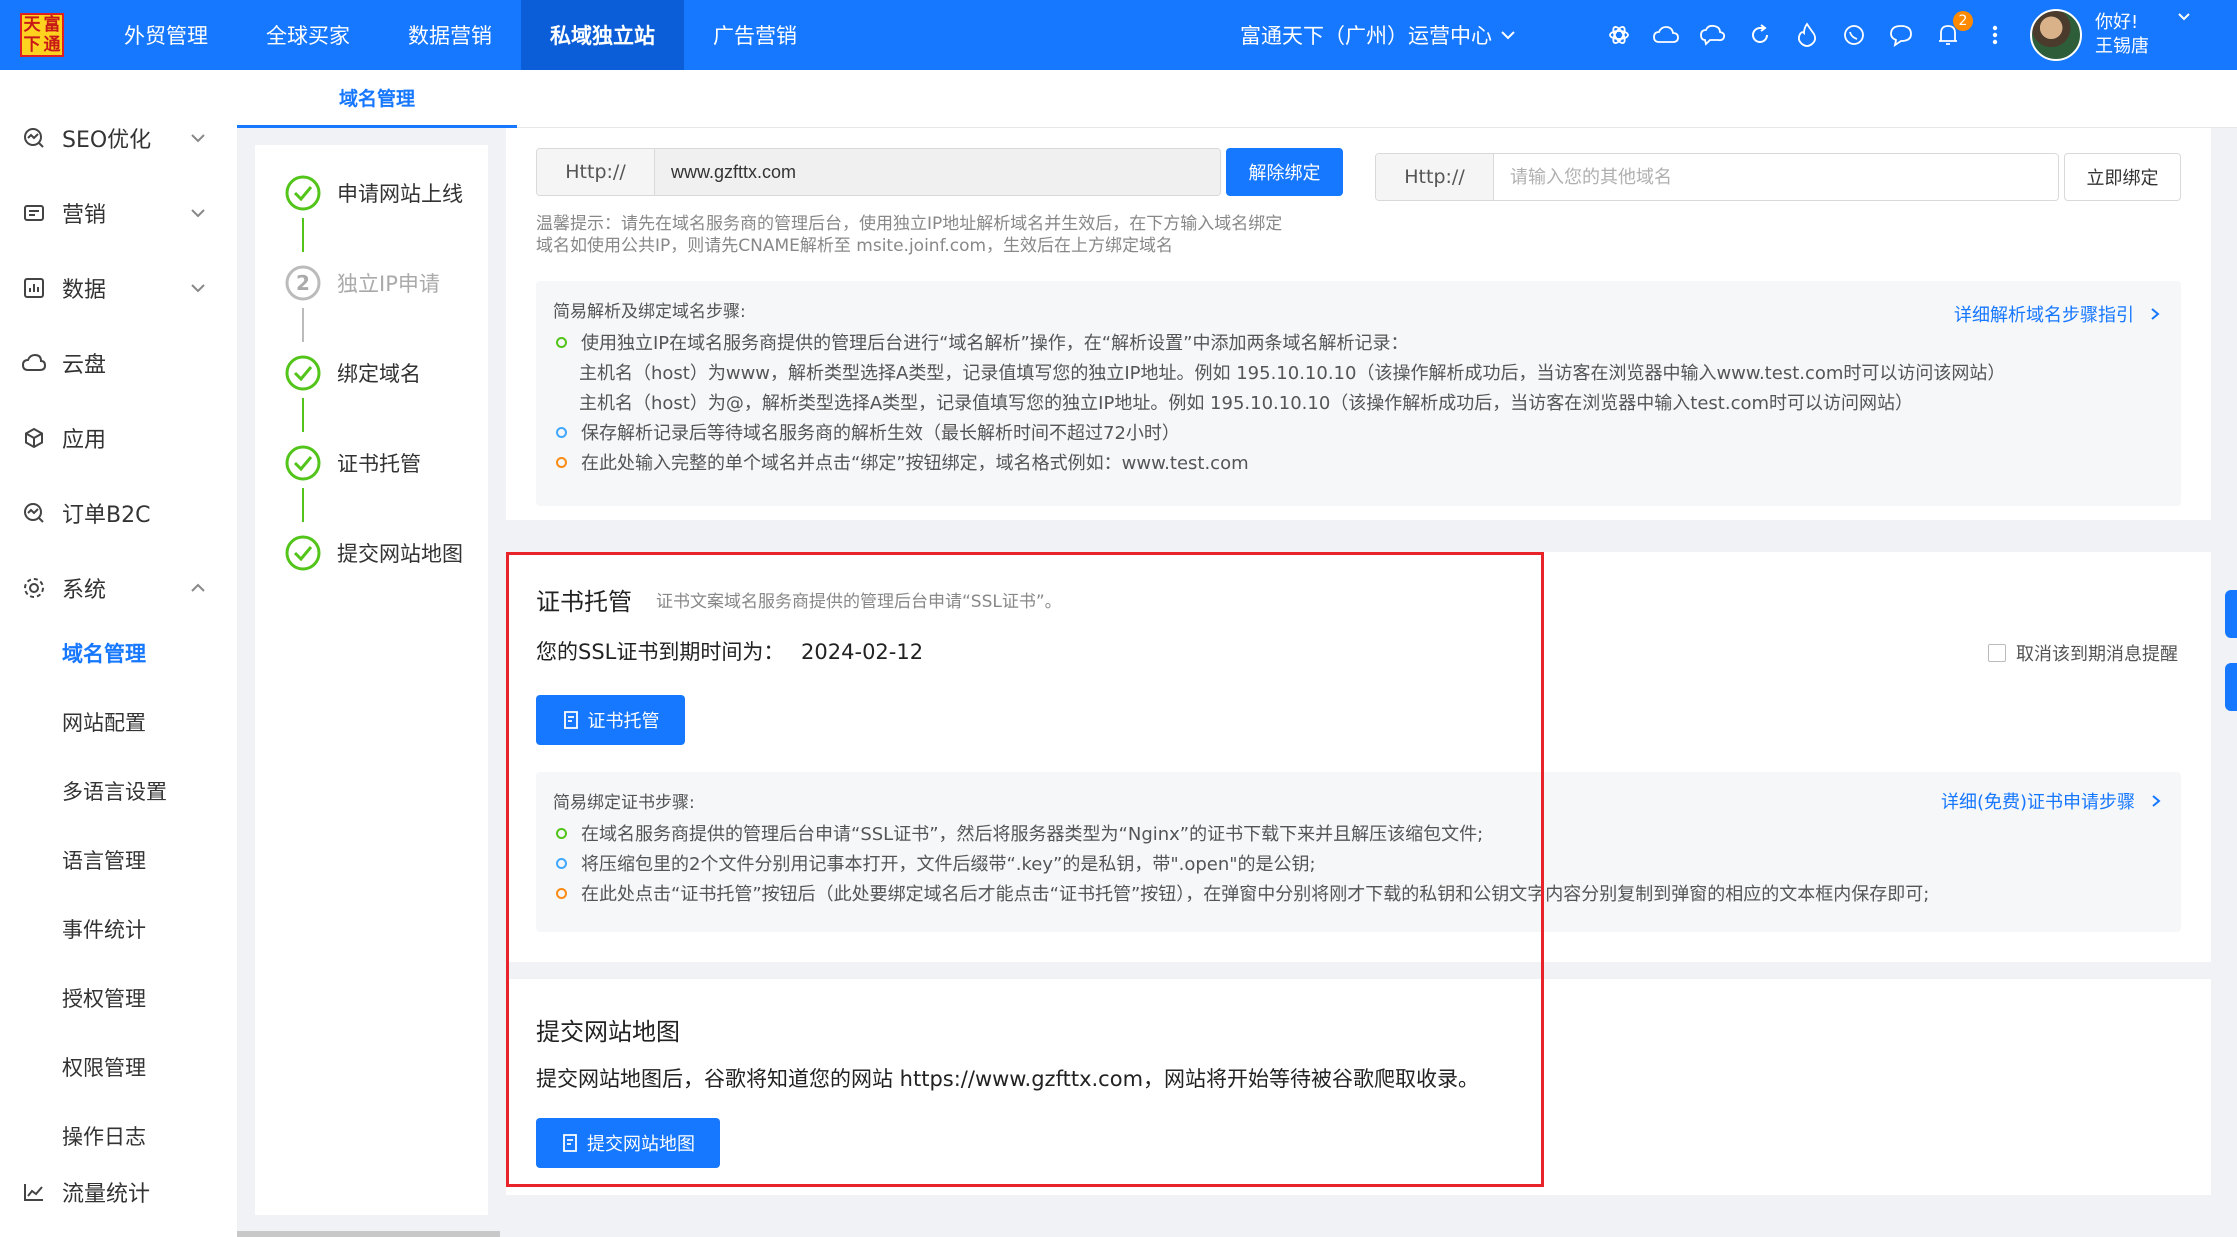  What do you see at coordinates (104, 1137) in the screenshot?
I see `sub-item-label: 操作日志` at bounding box center [104, 1137].